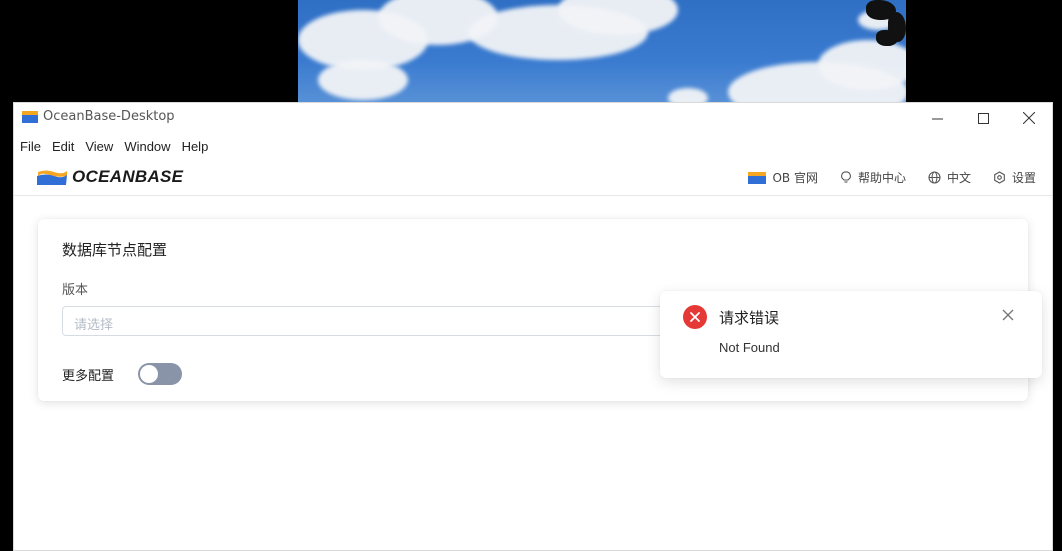 This screenshot has width=1062, height=551. Describe the element at coordinates (160, 374) in the screenshot. I see `more-config-toggle` at that location.